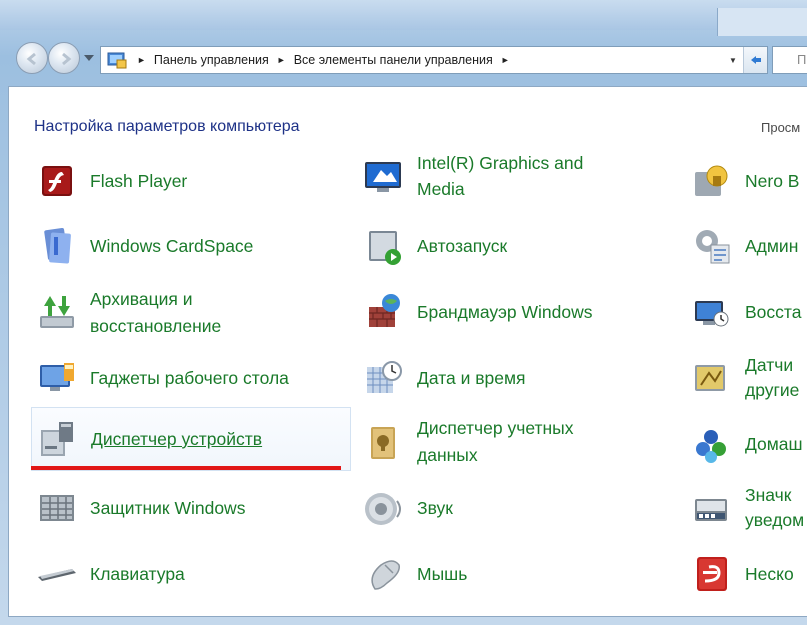 The image size is (807, 625). I want to click on item-label: Значк уведом, so click(775, 507).